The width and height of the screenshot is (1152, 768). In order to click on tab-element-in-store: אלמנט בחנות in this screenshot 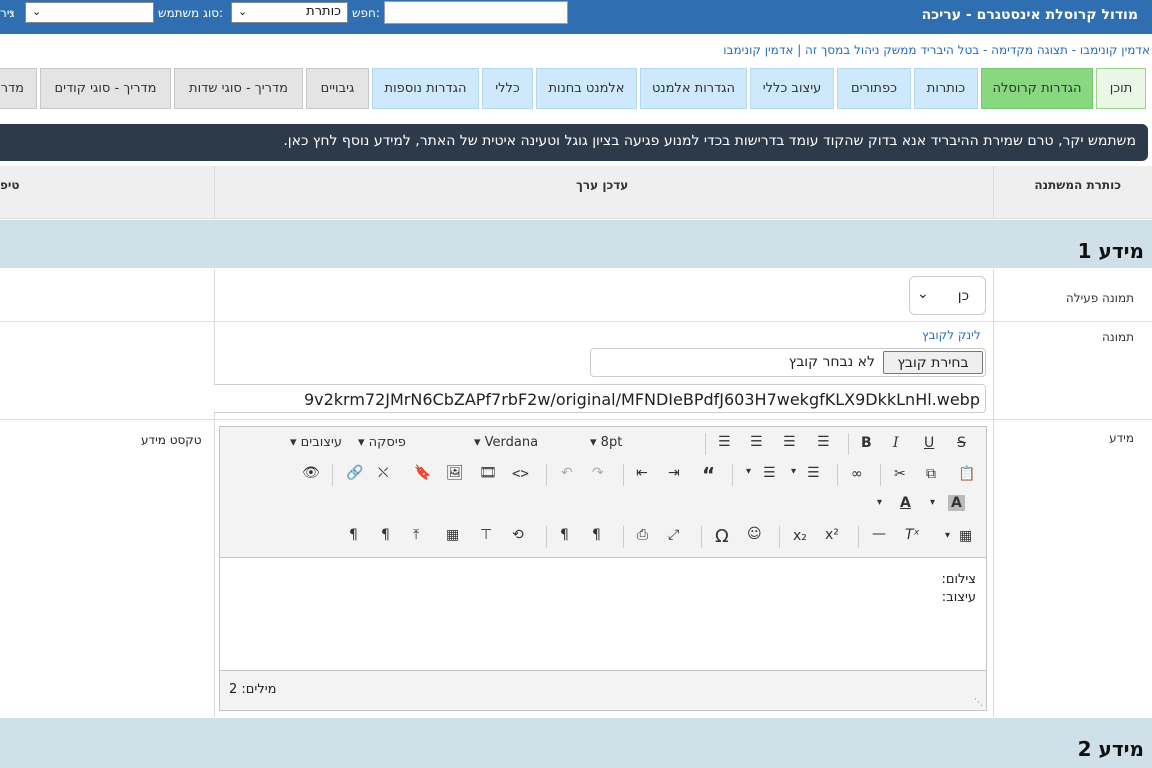, I will do `click(586, 88)`.